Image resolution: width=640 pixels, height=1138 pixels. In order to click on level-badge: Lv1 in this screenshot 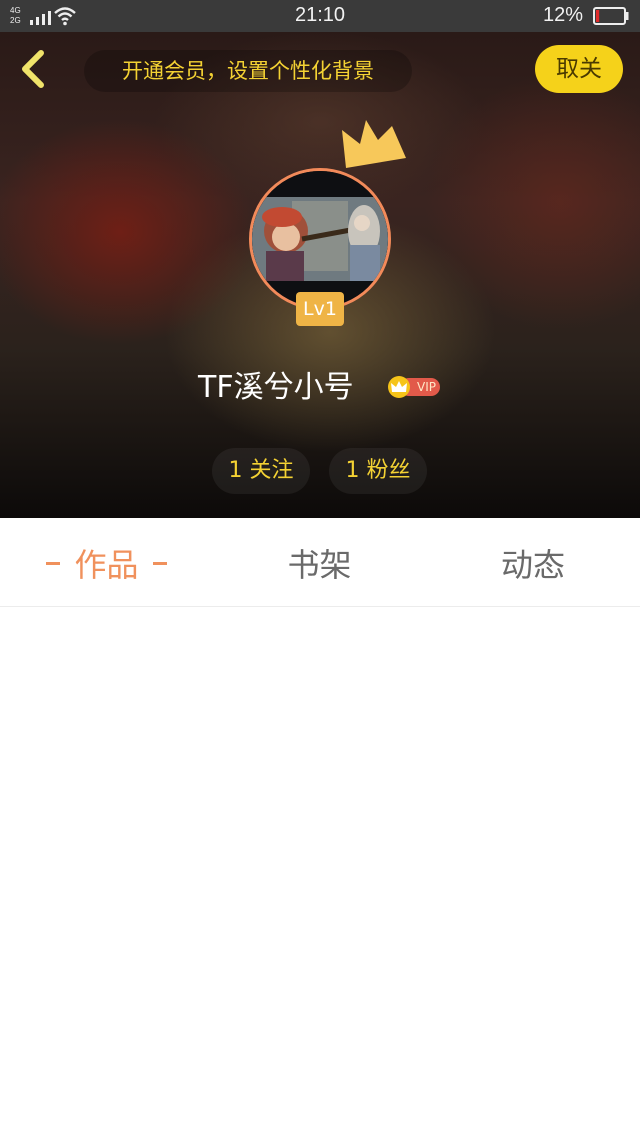, I will do `click(320, 309)`.